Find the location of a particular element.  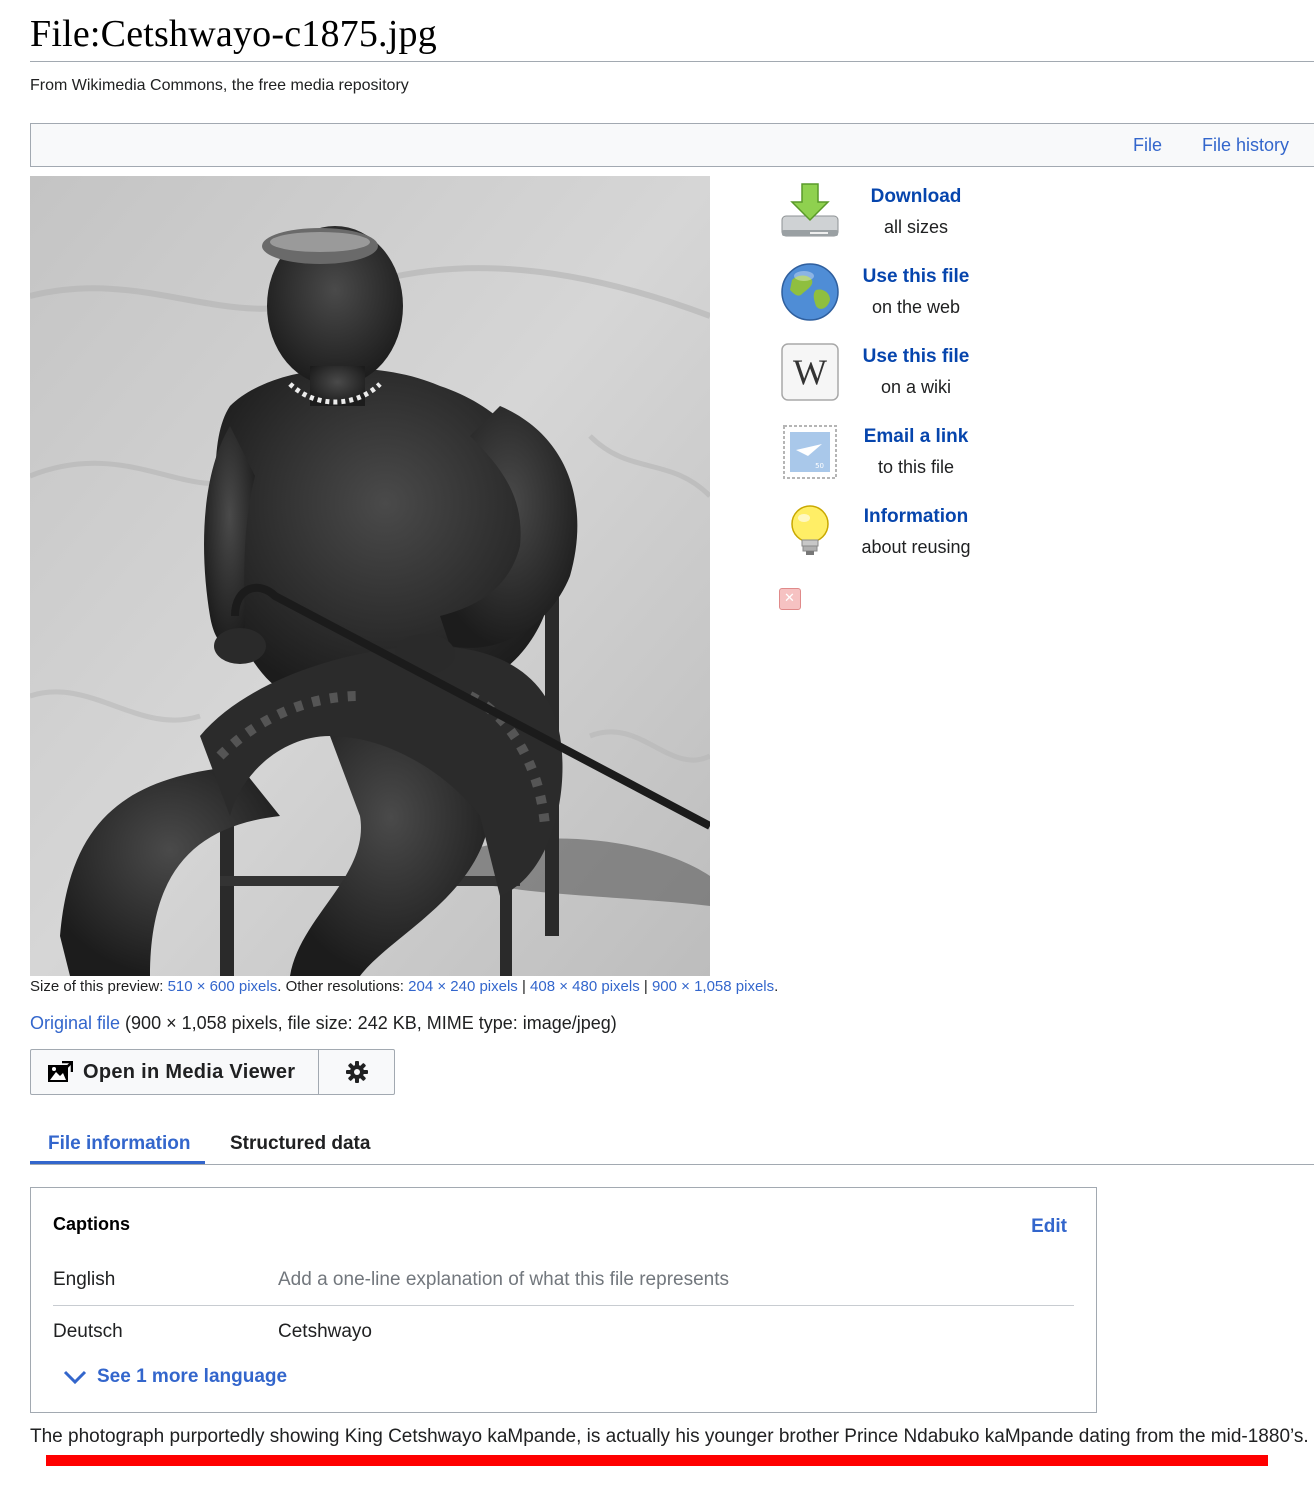

use-on-wiki-sub: on a wiki is located at coordinates (916, 387).